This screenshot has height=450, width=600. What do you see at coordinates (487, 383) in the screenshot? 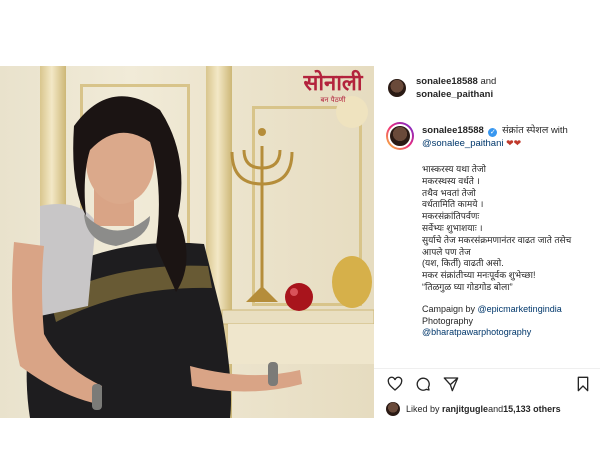
I see `action-bar` at bounding box center [487, 383].